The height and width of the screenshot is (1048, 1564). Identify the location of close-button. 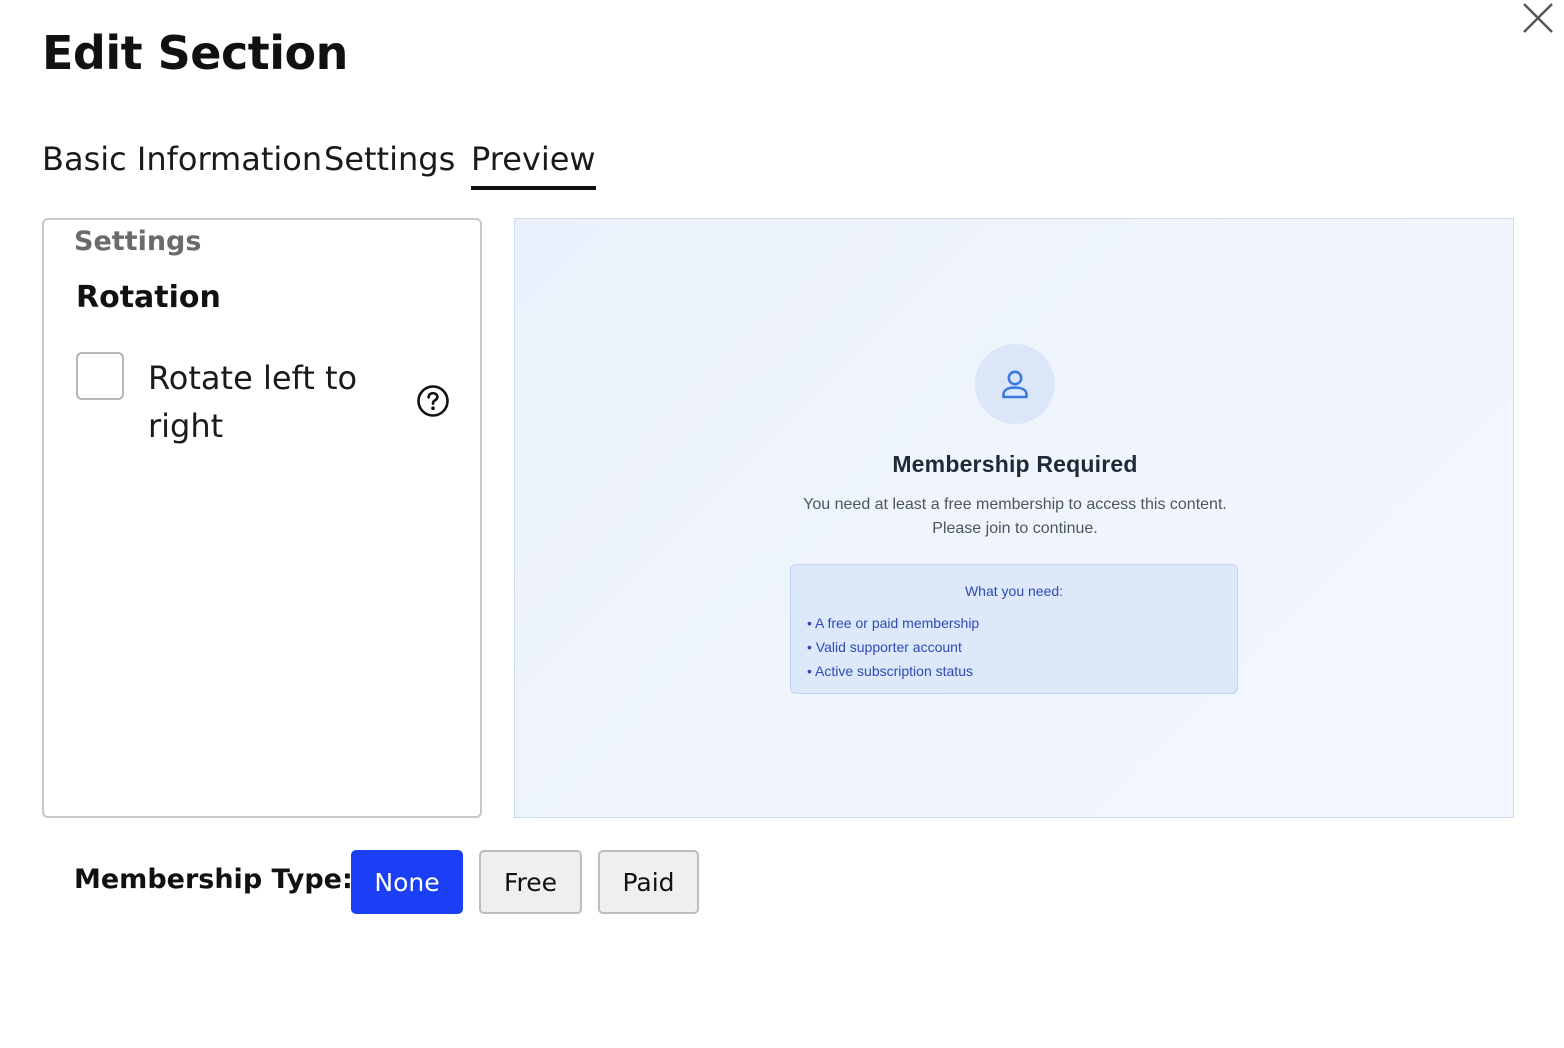
(1538, 20).